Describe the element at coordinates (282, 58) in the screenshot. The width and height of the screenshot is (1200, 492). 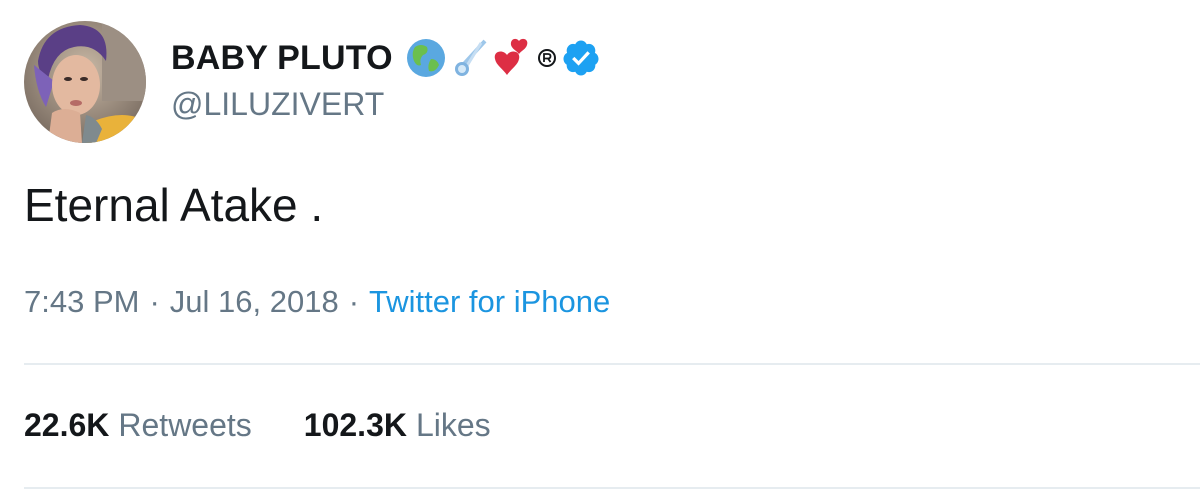
I see `display-name: BABY PLUTO` at that location.